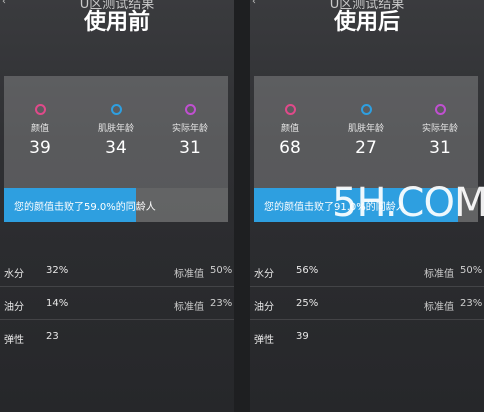  Describe the element at coordinates (366, 22) in the screenshot. I see `panel-title: 使用后` at that location.